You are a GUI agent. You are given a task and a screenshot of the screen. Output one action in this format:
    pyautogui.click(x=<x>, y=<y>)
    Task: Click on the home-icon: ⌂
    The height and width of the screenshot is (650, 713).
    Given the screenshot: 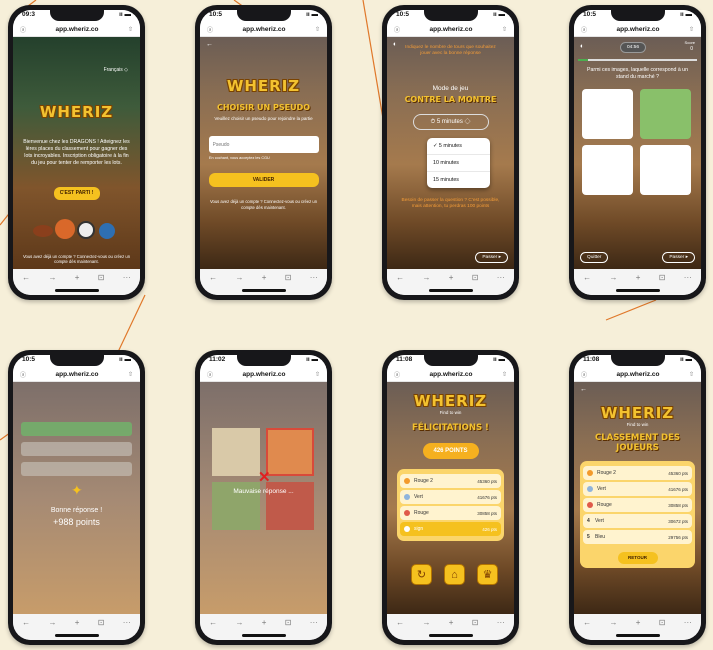 What is the action you would take?
    pyautogui.click(x=454, y=574)
    